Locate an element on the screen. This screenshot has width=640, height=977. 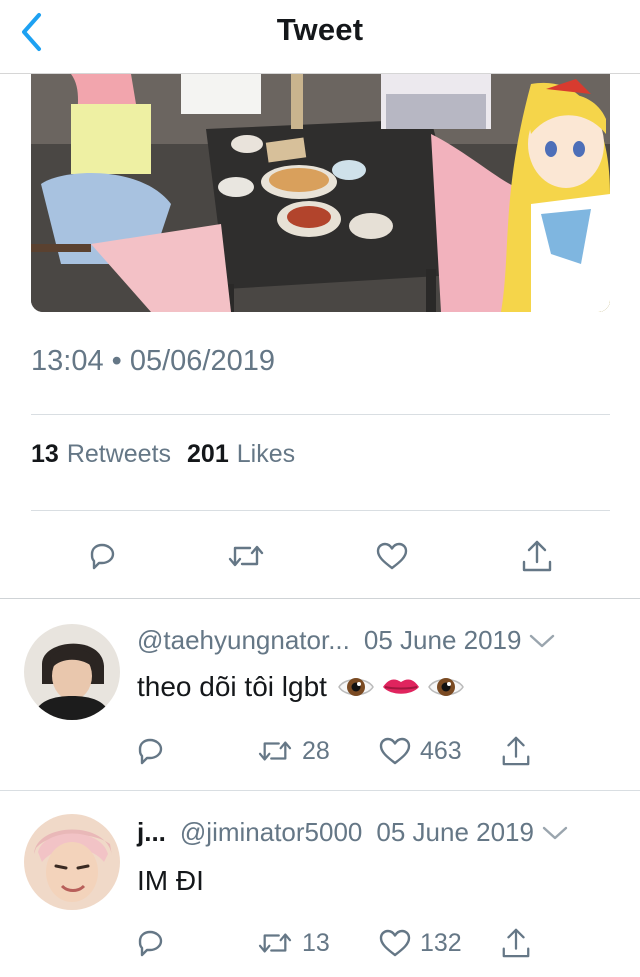
retweets-label: Retweets is located at coordinates (119, 454).